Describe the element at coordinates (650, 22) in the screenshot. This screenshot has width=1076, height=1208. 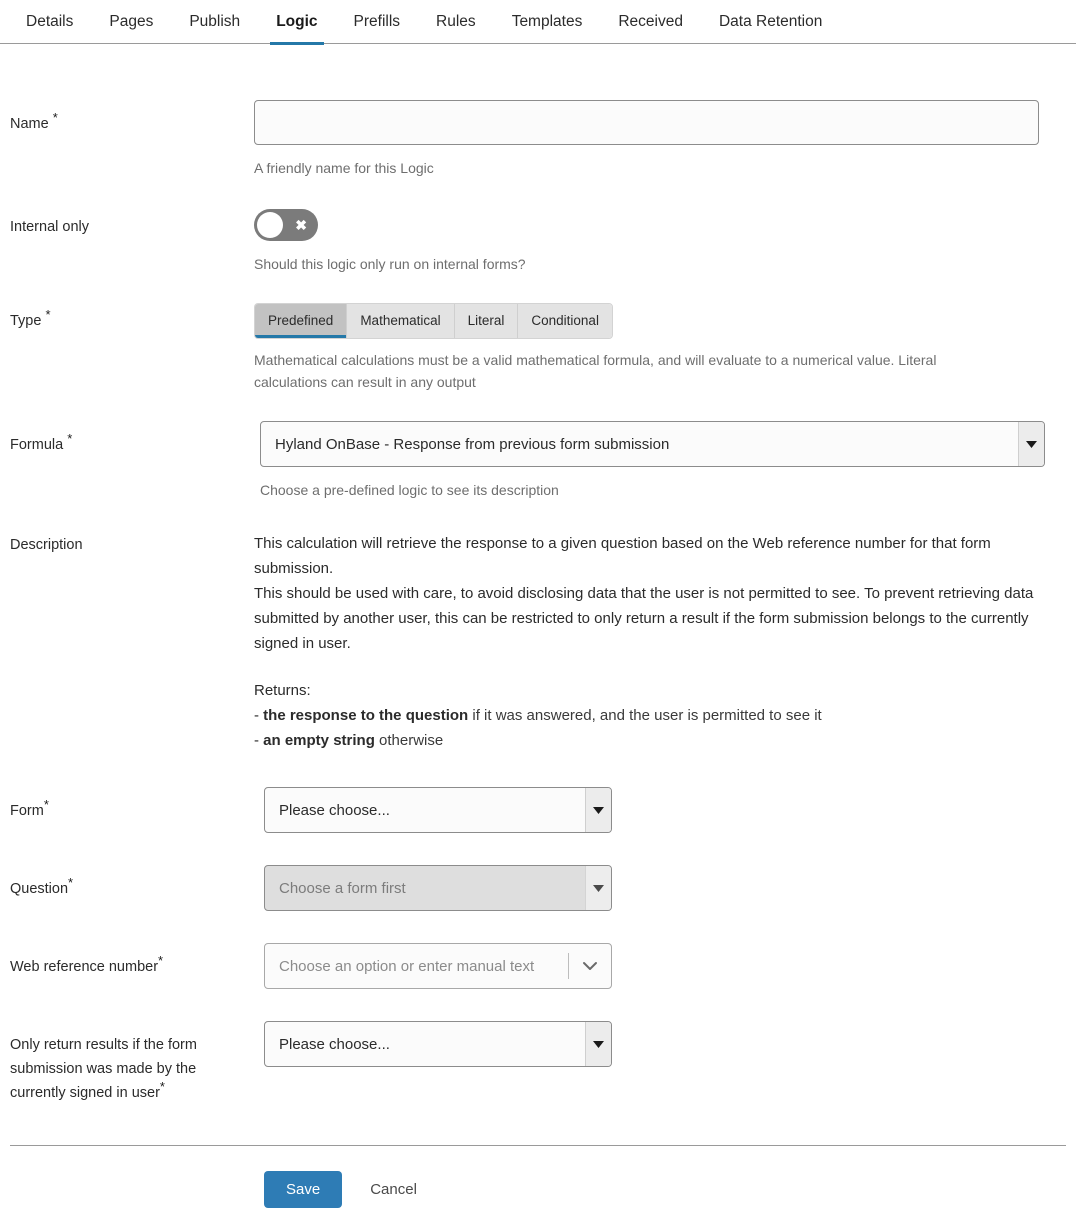
I see `tab-received: Received` at that location.